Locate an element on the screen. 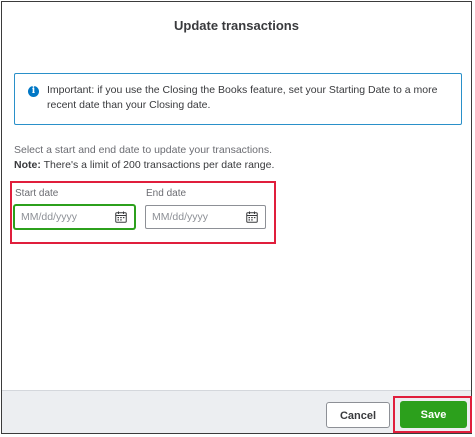 Image resolution: width=475 pixels, height=437 pixels. start-date-input: MM/dd/yyyy is located at coordinates (74, 217).